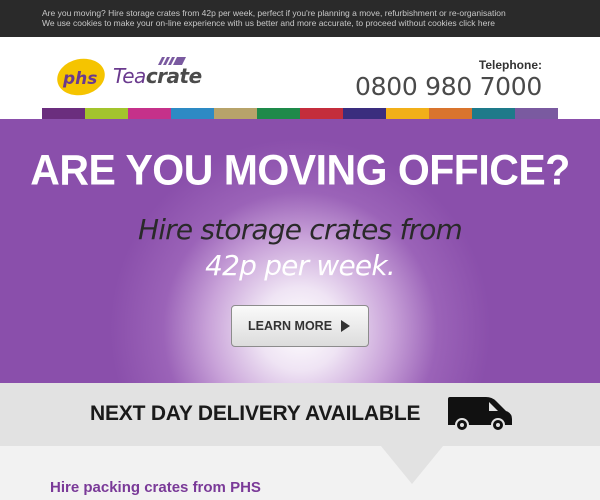  I want to click on svg-text: phs, so click(79, 79).